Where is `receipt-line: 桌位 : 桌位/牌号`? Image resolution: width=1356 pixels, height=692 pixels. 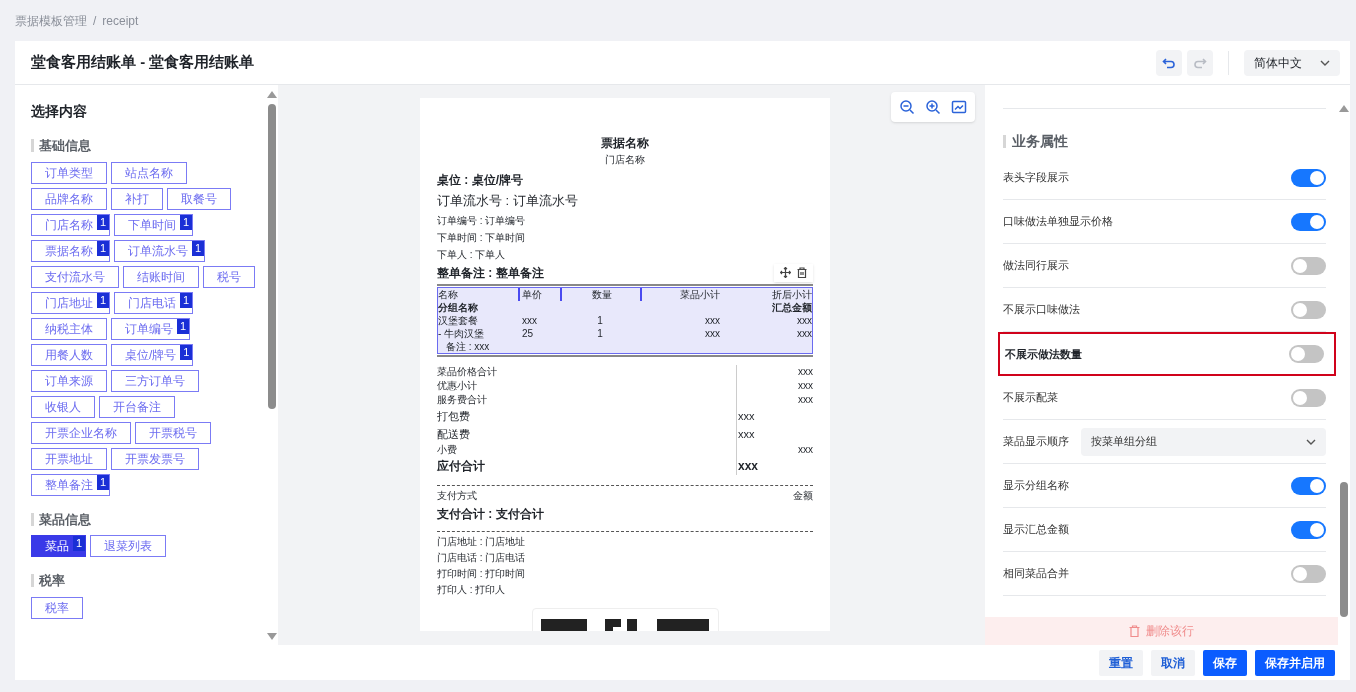
receipt-line: 桌位 : 桌位/牌号 is located at coordinates (480, 180).